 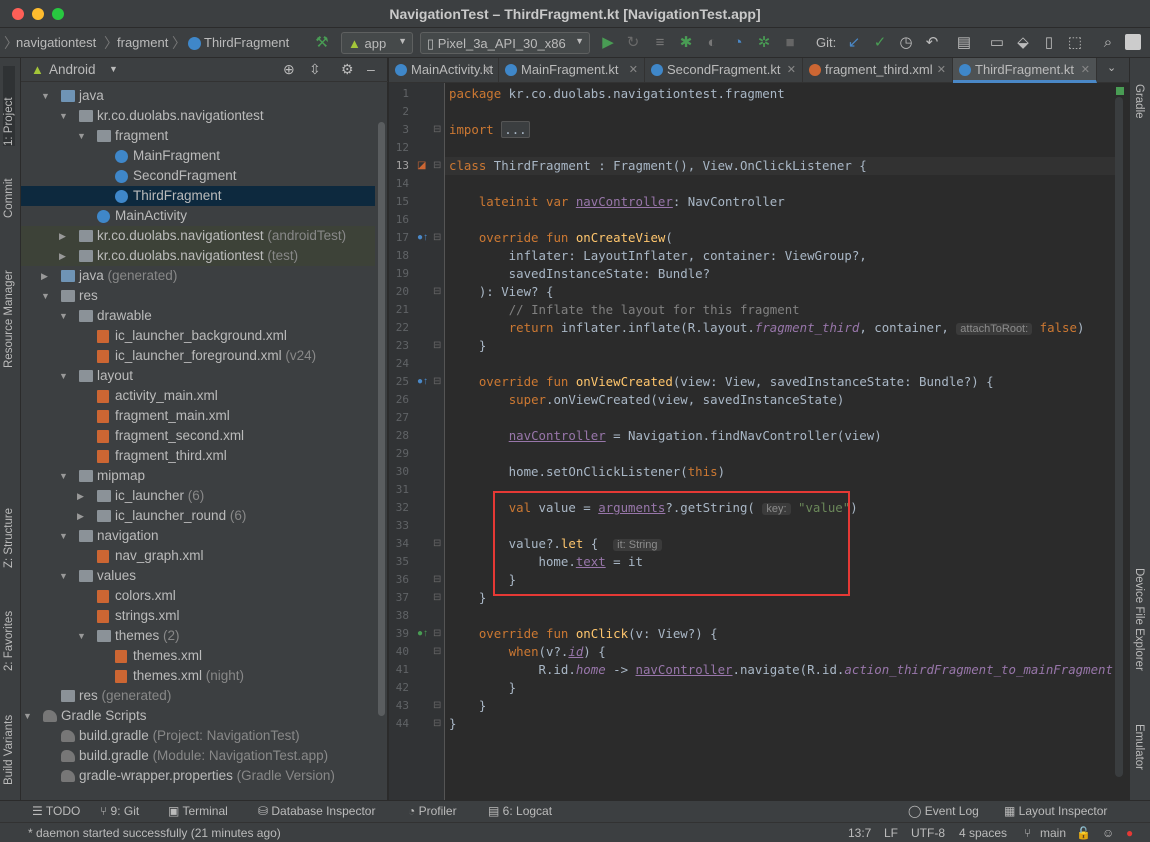 I want to click on profile-icon: ◔, so click(x=738, y=43).